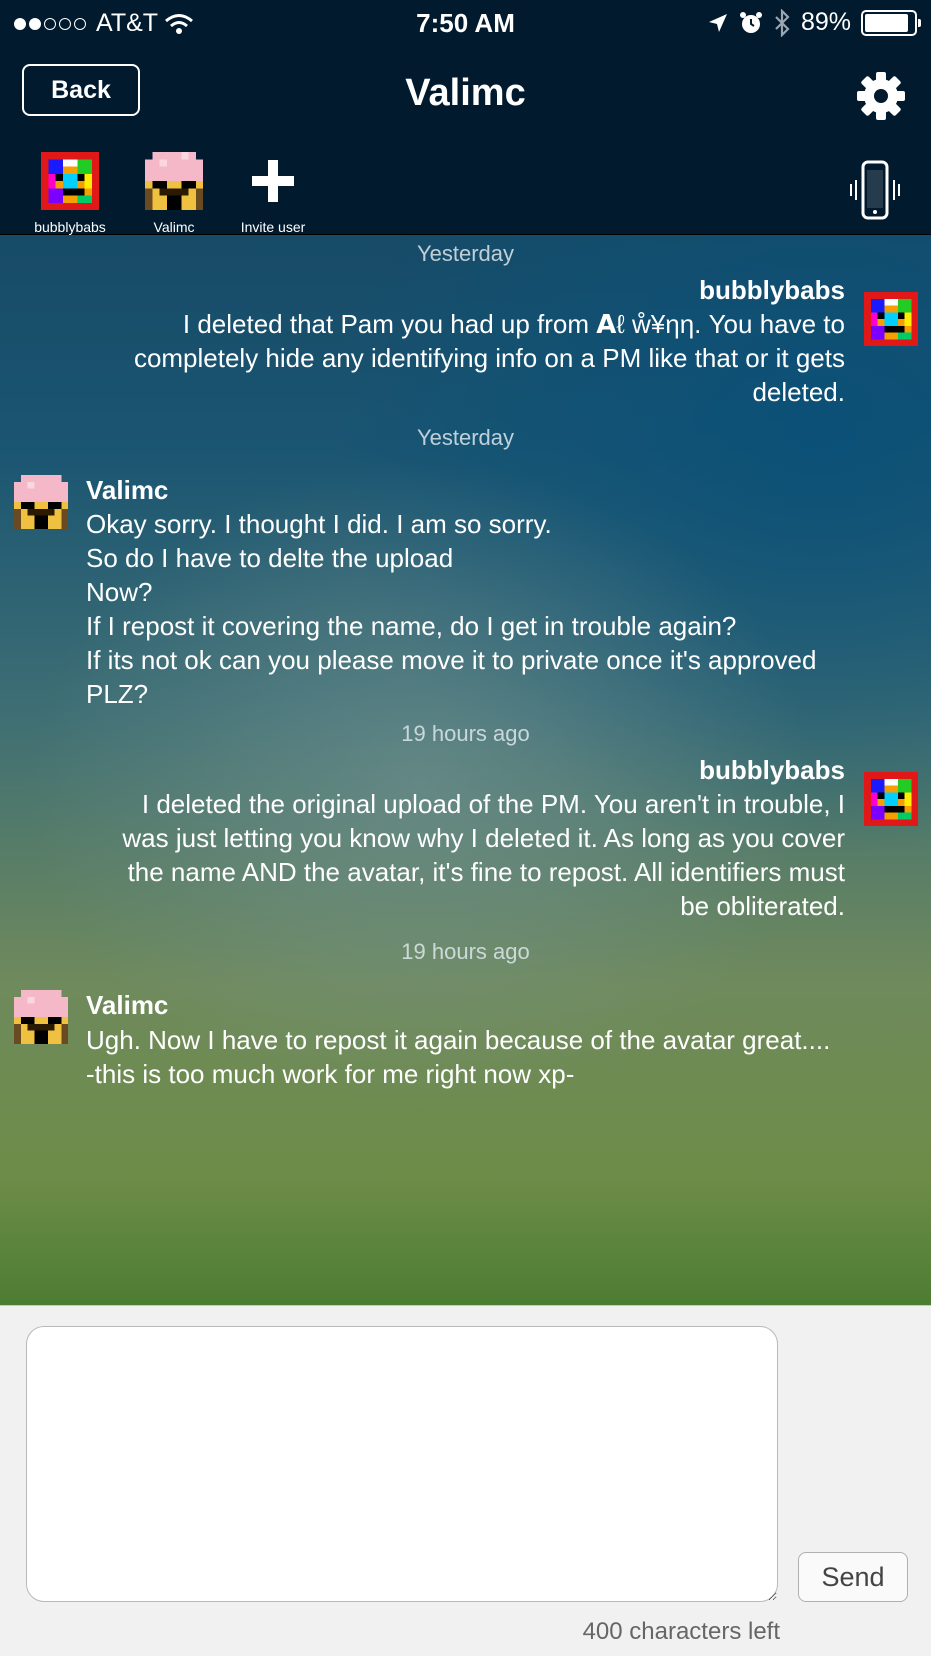 Image resolution: width=931 pixels, height=1656 pixels. Describe the element at coordinates (750, 22) in the screenshot. I see `alarm-icon` at that location.